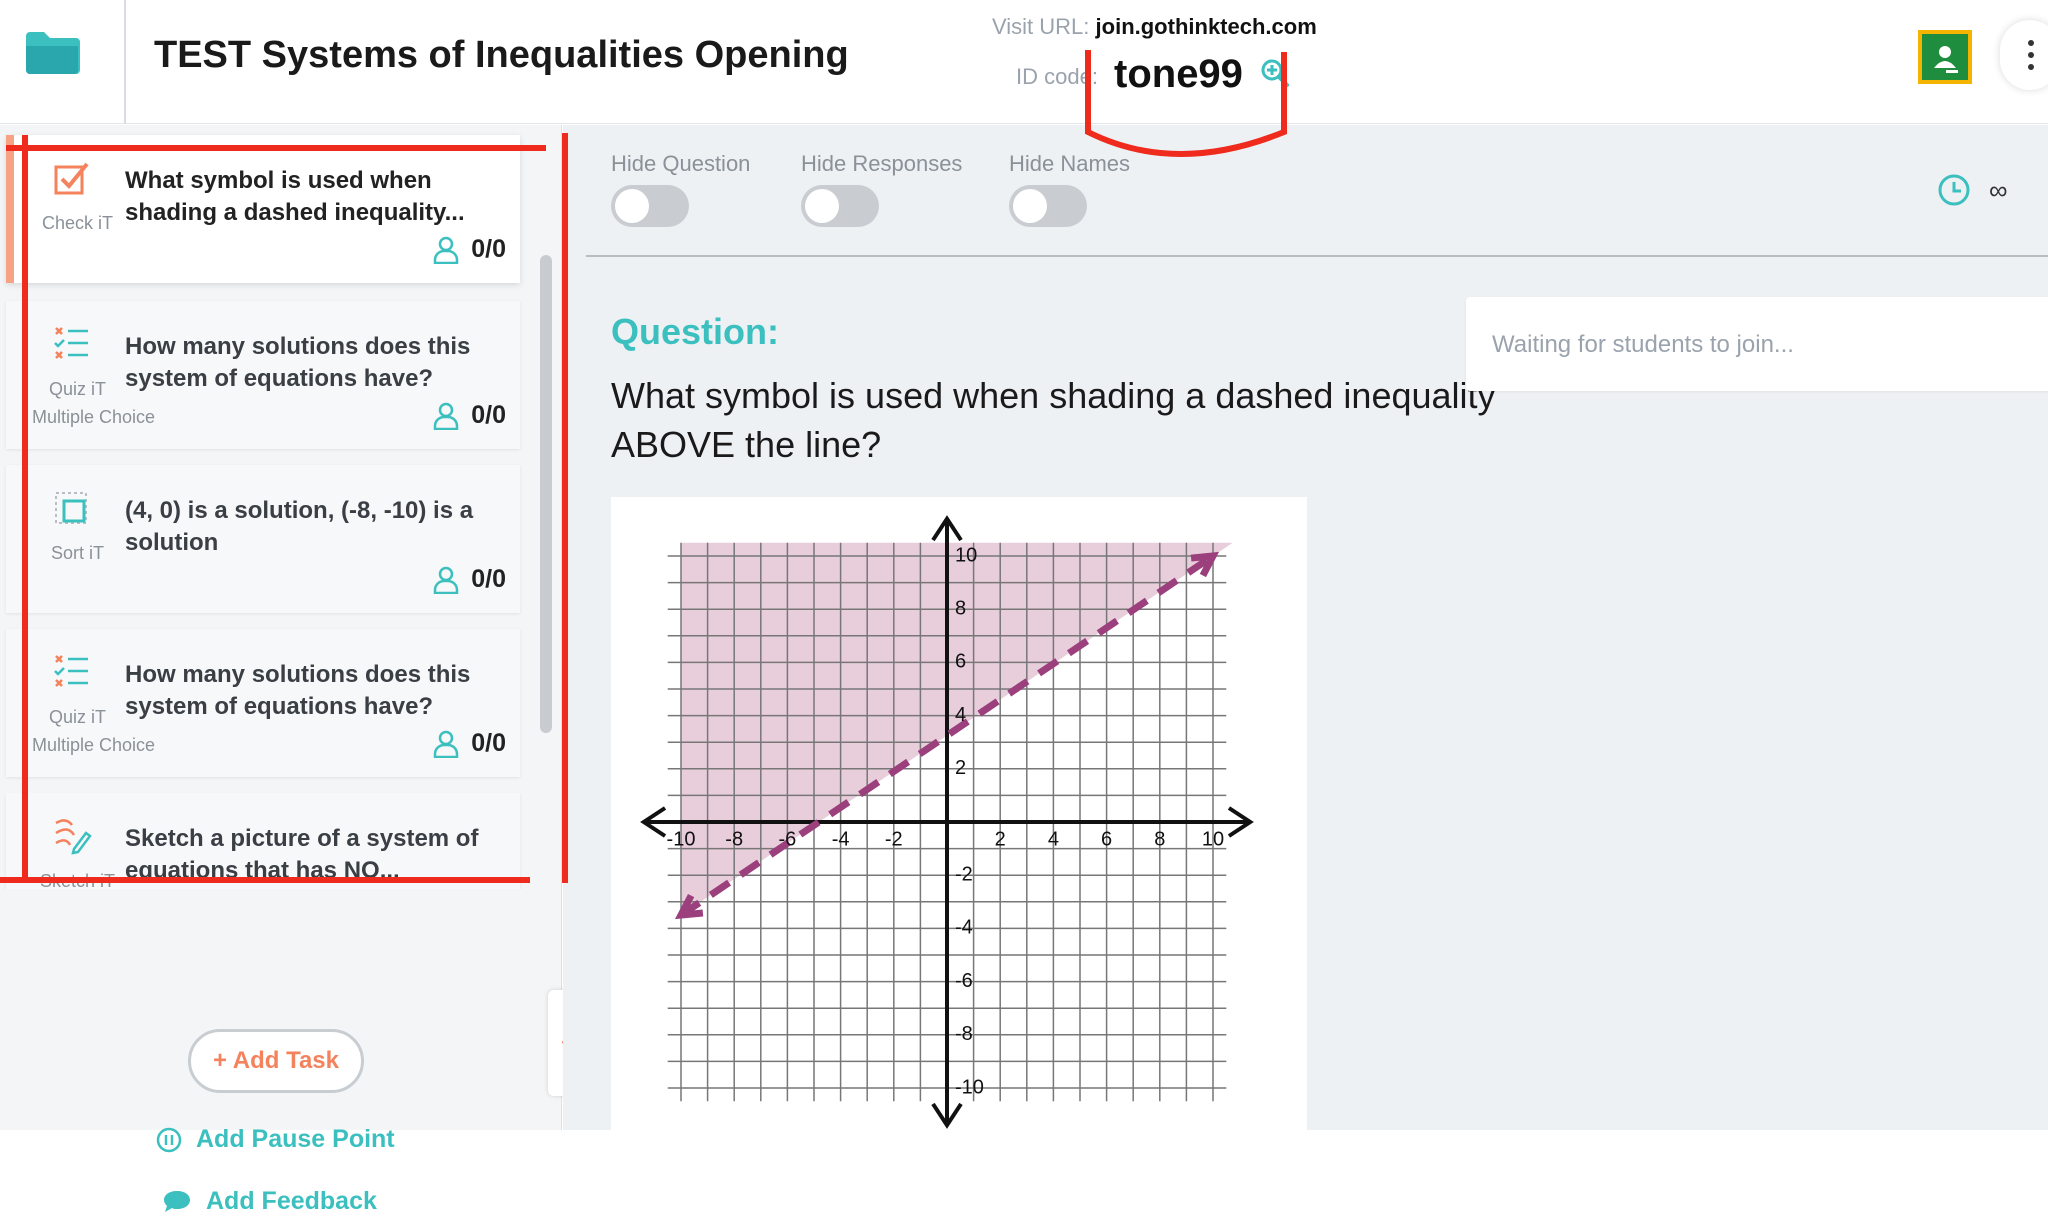 The image size is (2048, 1216). I want to click on y-tick-label: -2, so click(964, 874).